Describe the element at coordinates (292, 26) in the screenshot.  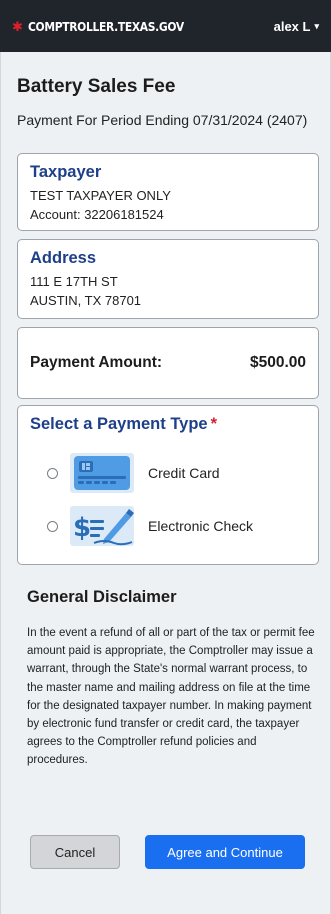
I see `user-name: alex L` at that location.